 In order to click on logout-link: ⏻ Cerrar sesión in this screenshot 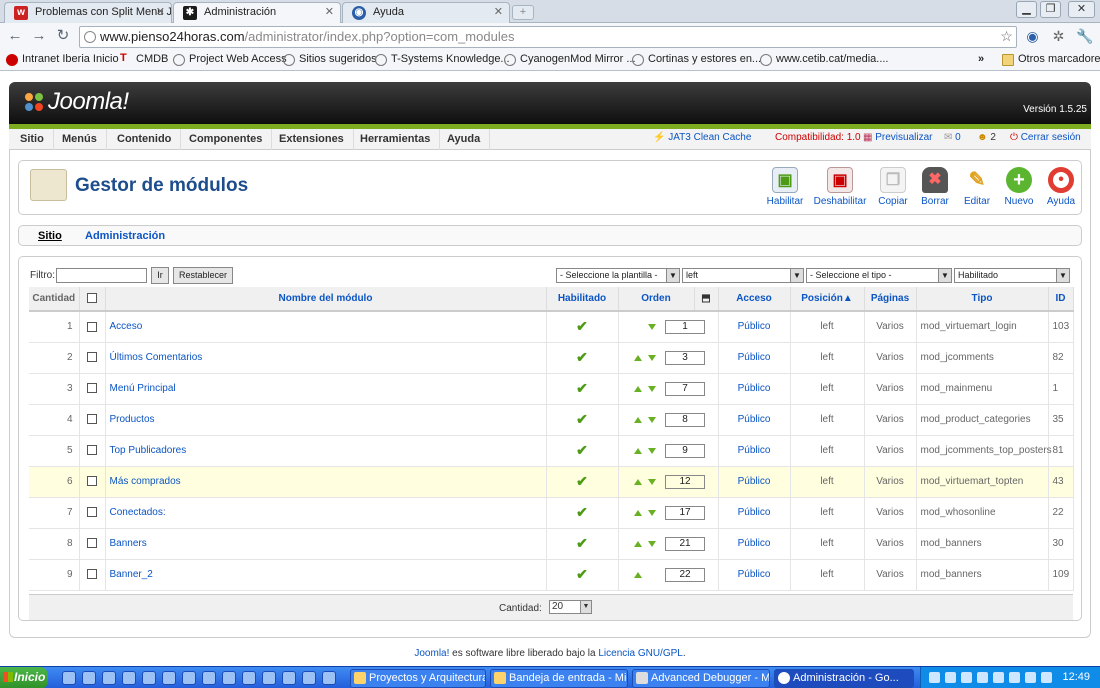, I will do `click(1045, 137)`.